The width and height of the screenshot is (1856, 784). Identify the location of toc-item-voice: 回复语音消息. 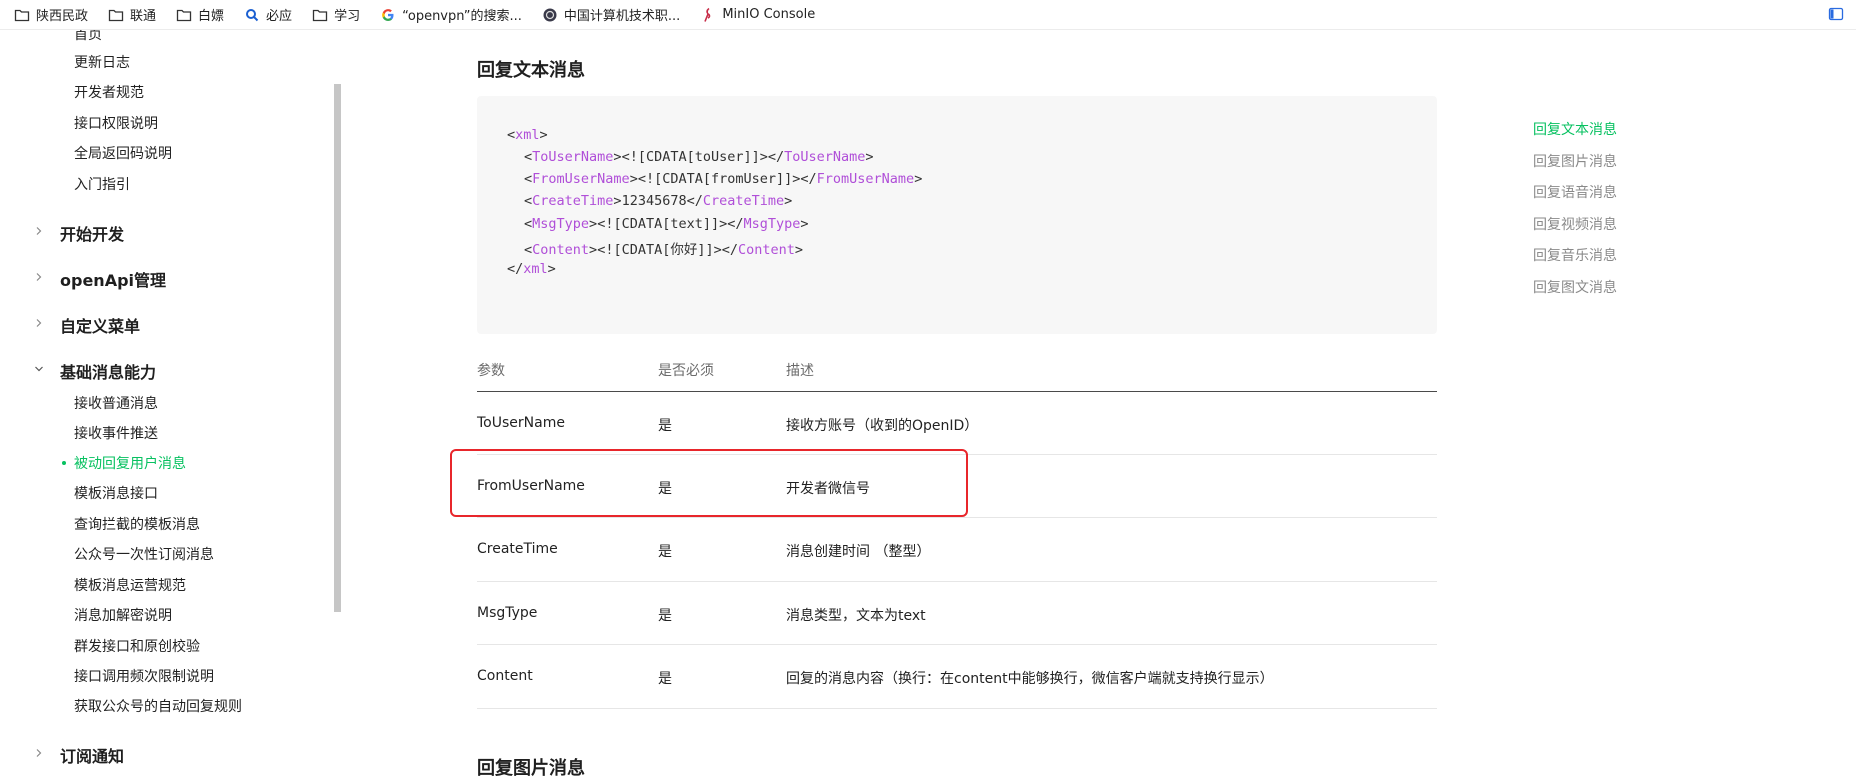
(1575, 192).